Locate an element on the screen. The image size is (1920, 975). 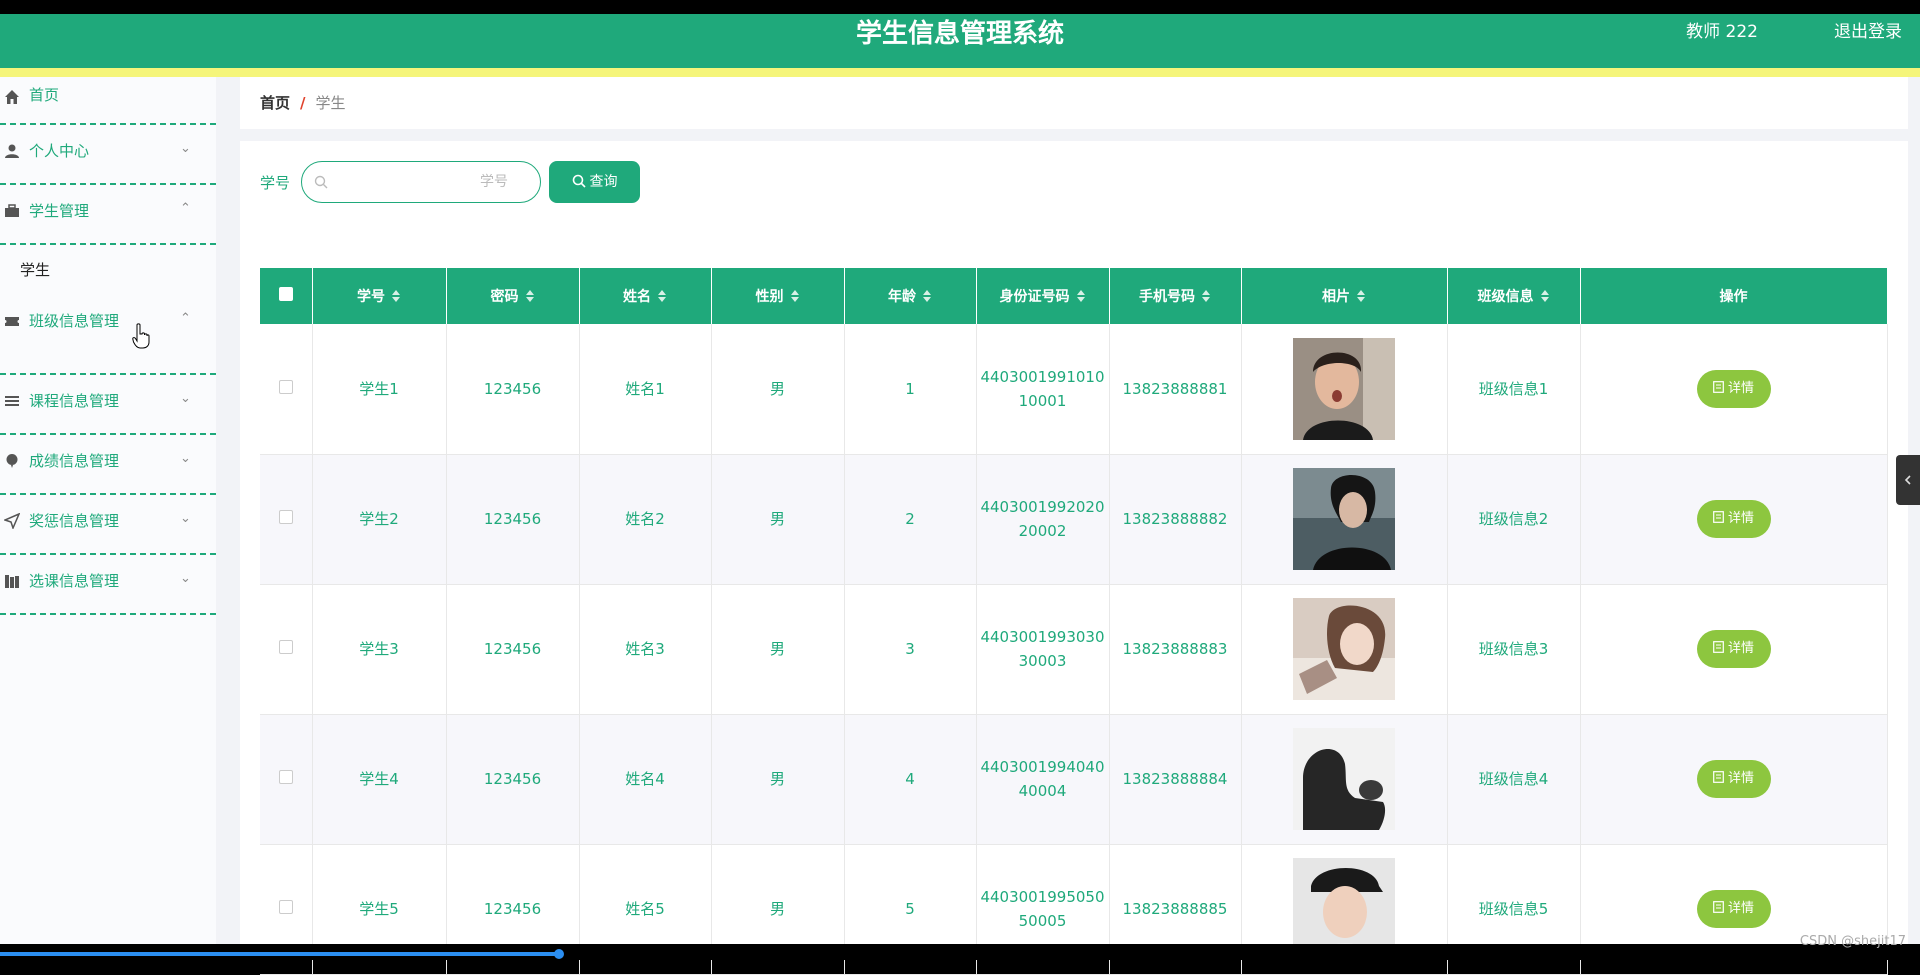
balloon-icon is located at coordinates (12, 461).